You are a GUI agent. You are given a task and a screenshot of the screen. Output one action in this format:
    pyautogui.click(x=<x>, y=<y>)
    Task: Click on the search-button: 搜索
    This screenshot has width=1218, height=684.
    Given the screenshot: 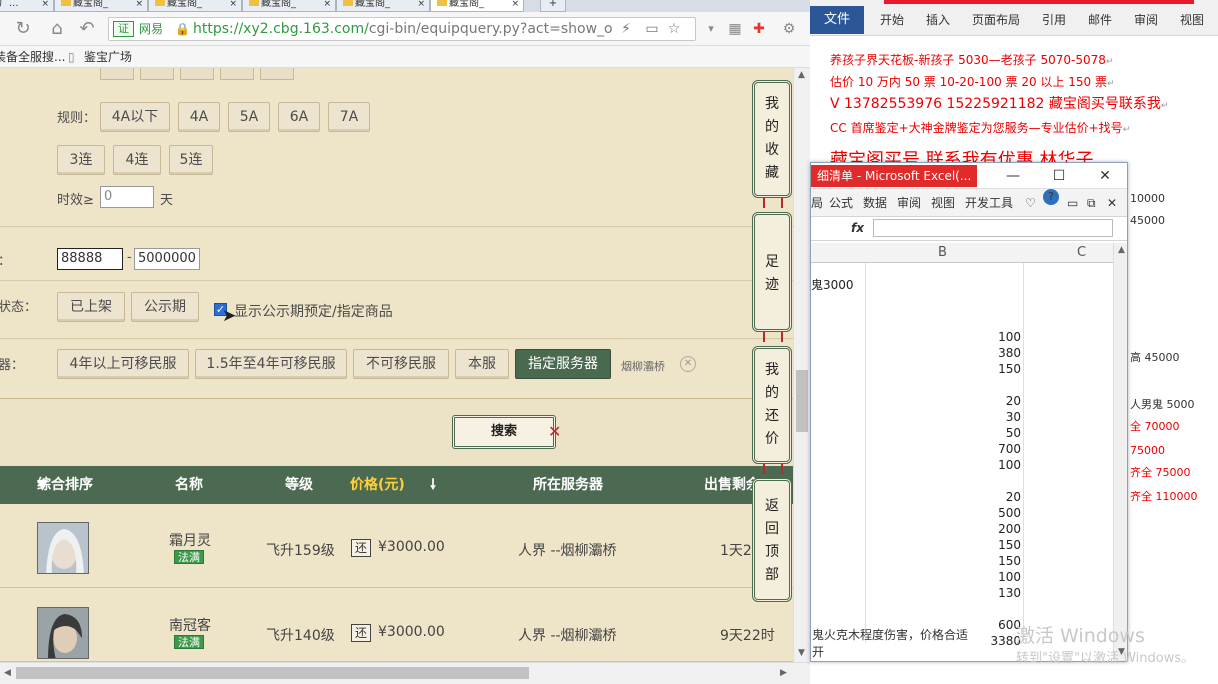 What is the action you would take?
    pyautogui.click(x=504, y=432)
    